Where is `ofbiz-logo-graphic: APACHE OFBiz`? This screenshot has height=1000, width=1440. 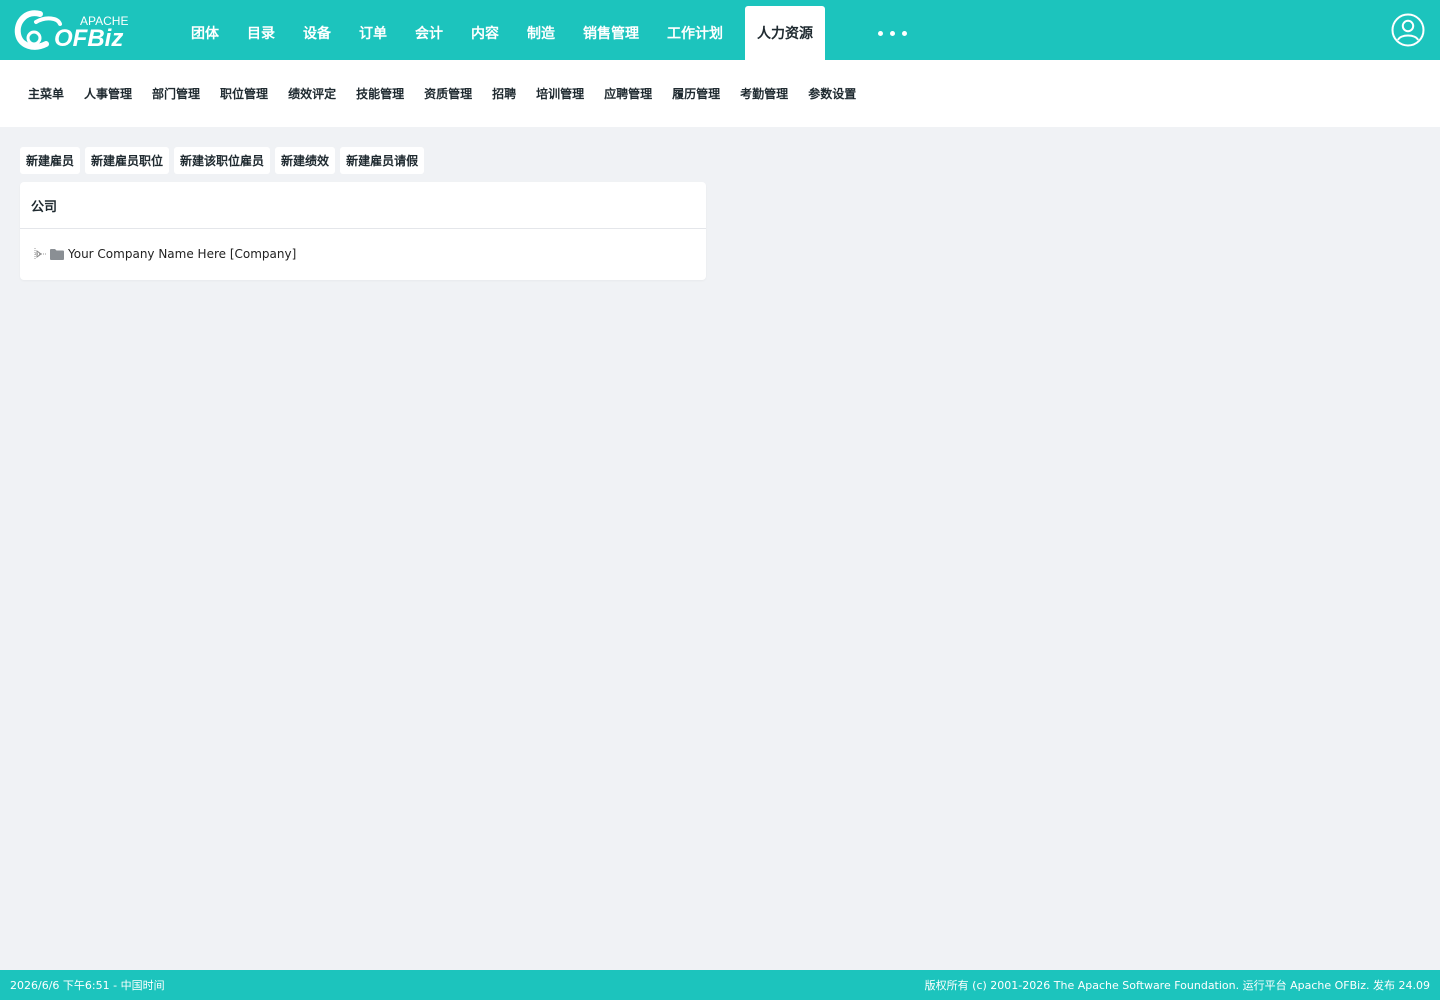 ofbiz-logo-graphic: APACHE OFBiz is located at coordinates (71, 31).